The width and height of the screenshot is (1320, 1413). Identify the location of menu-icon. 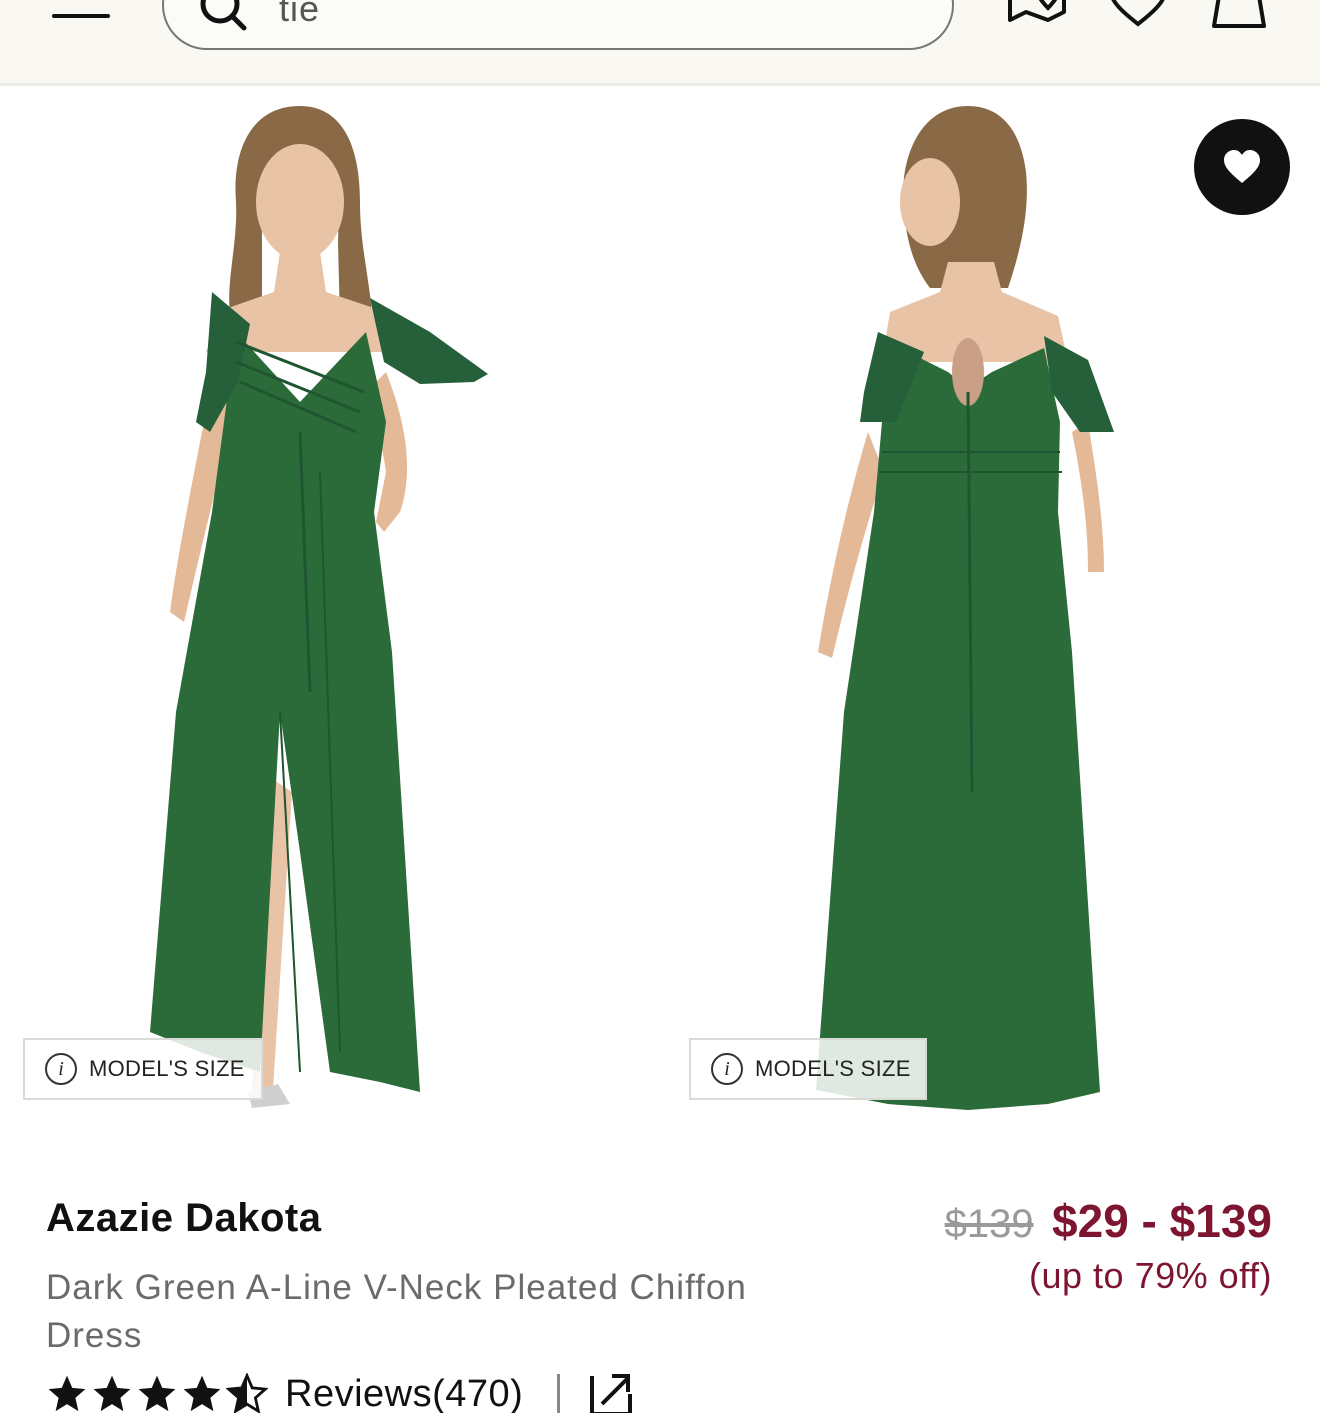
(81, 12).